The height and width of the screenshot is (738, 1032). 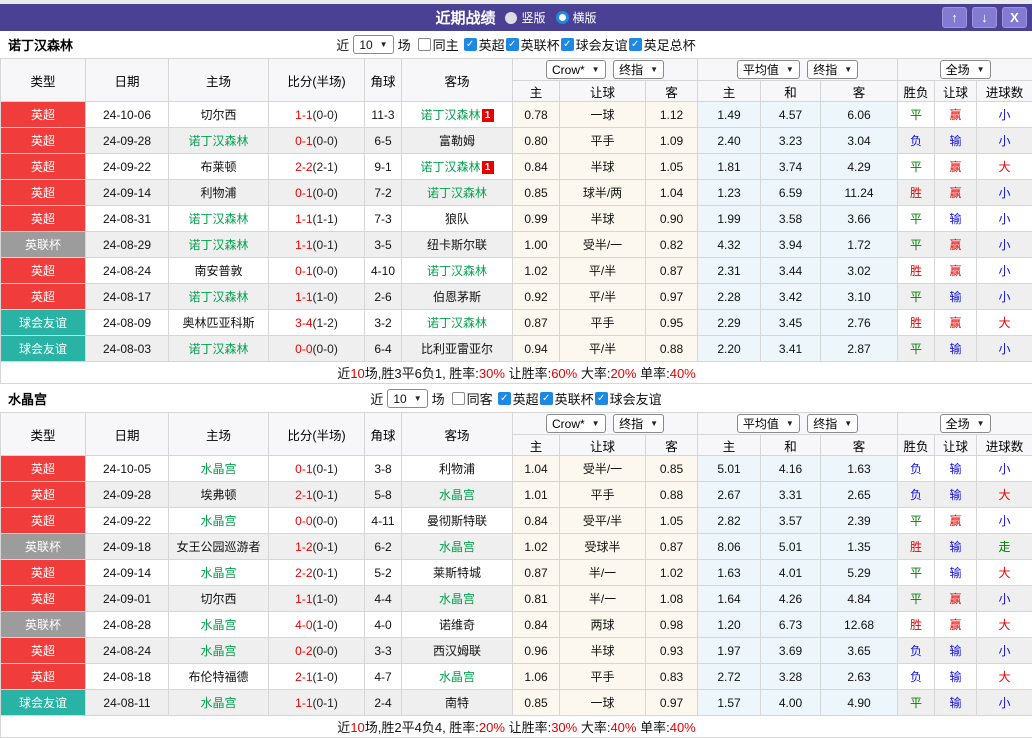 What do you see at coordinates (325, 166) in the screenshot?
I see `score-halftime: (2-1)` at bounding box center [325, 166].